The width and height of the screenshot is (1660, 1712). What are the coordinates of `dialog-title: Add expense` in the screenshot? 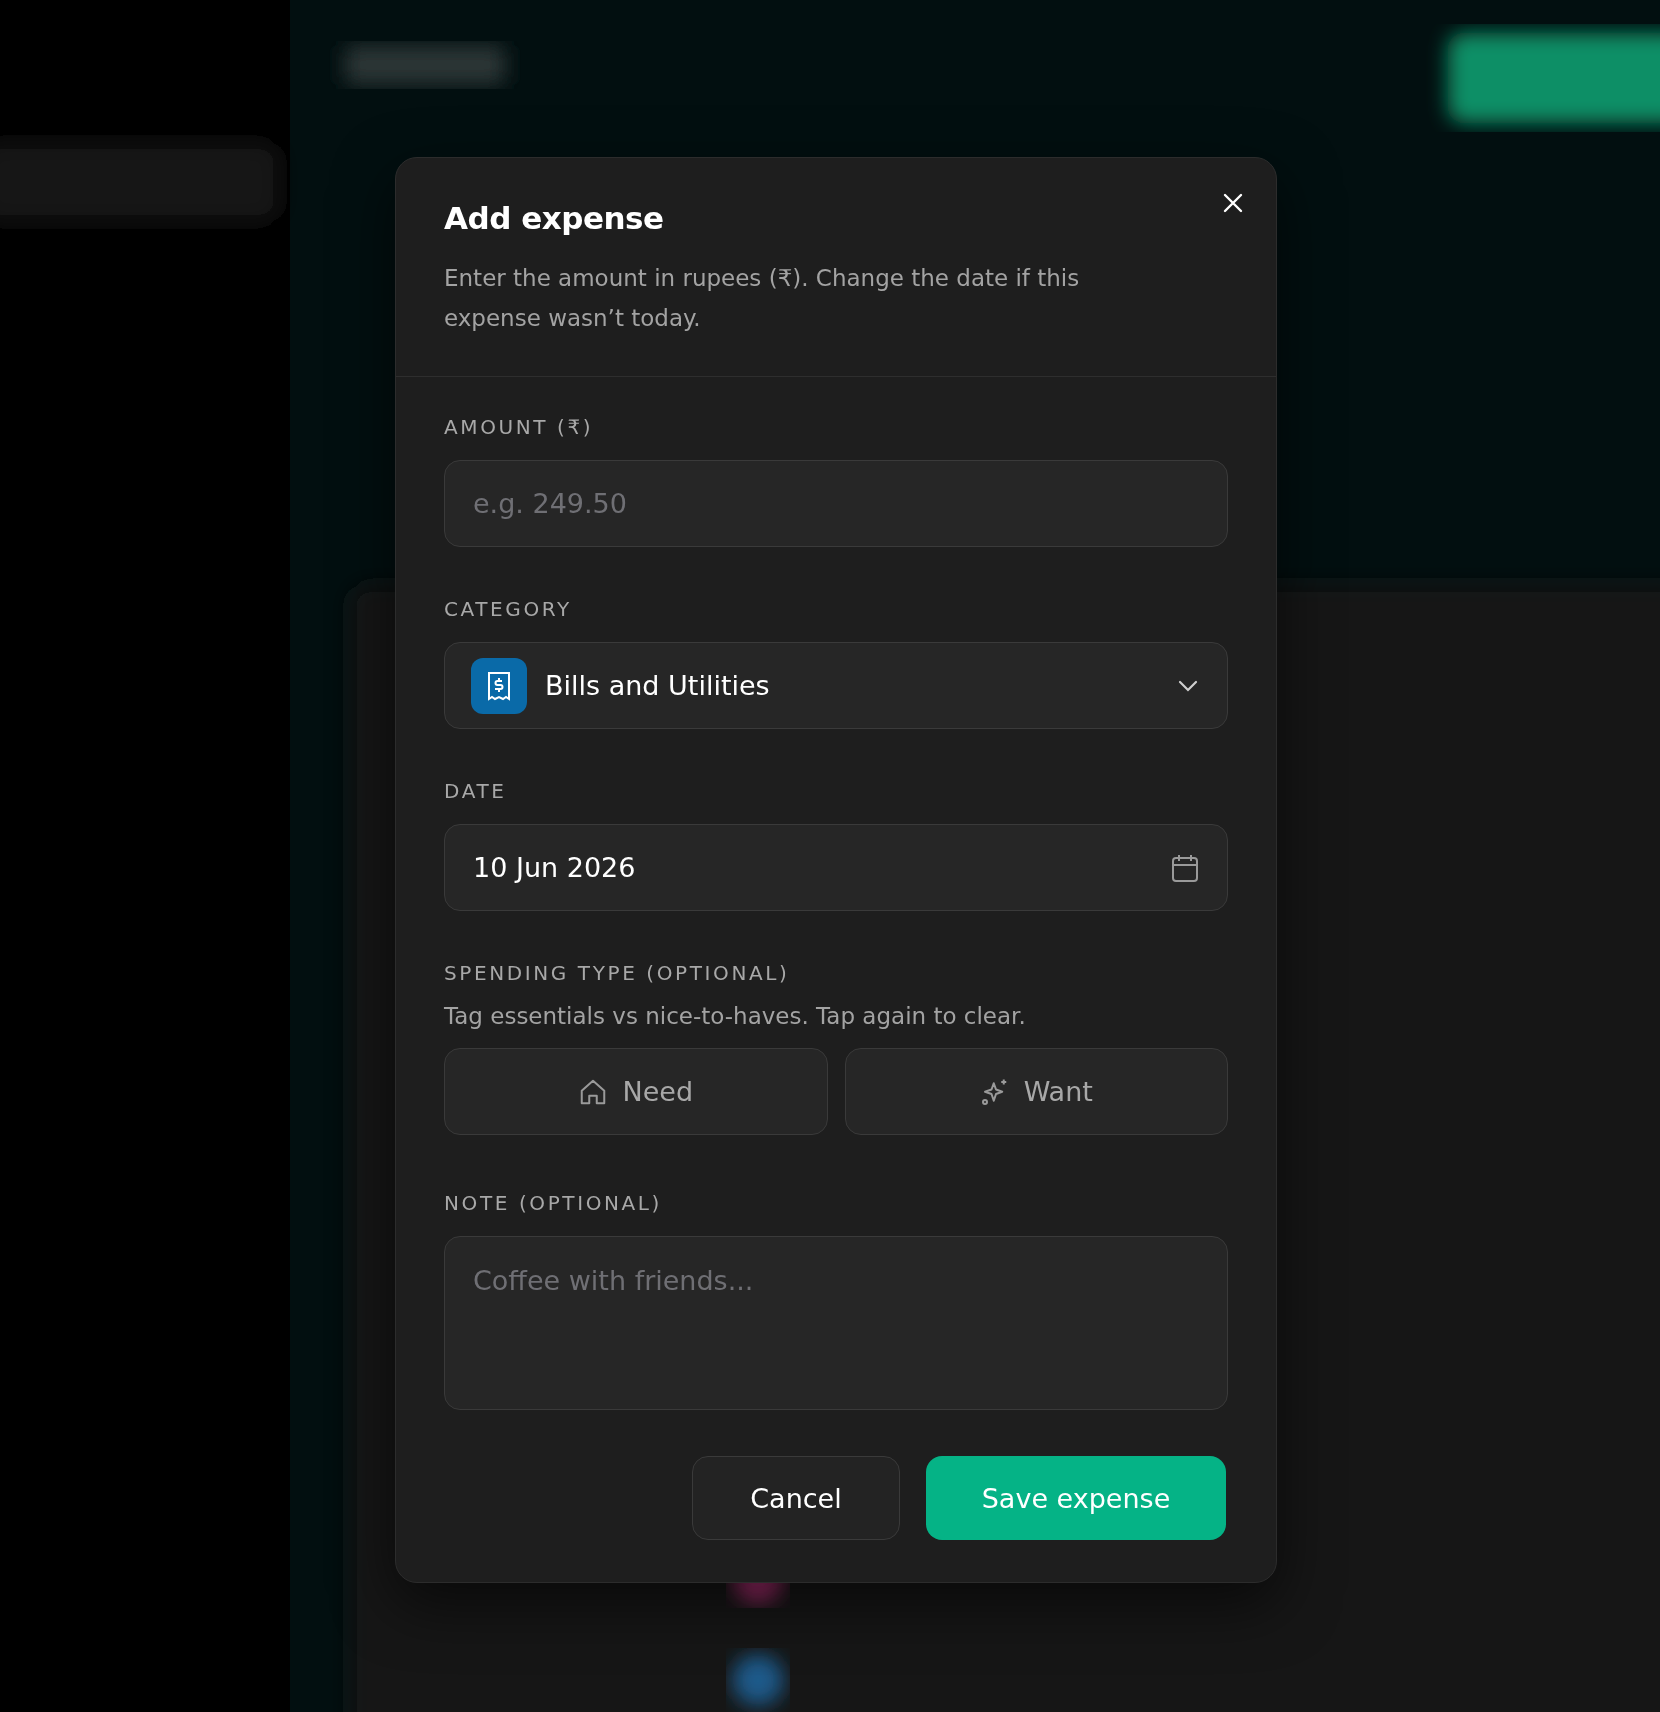 It's located at (554, 218).